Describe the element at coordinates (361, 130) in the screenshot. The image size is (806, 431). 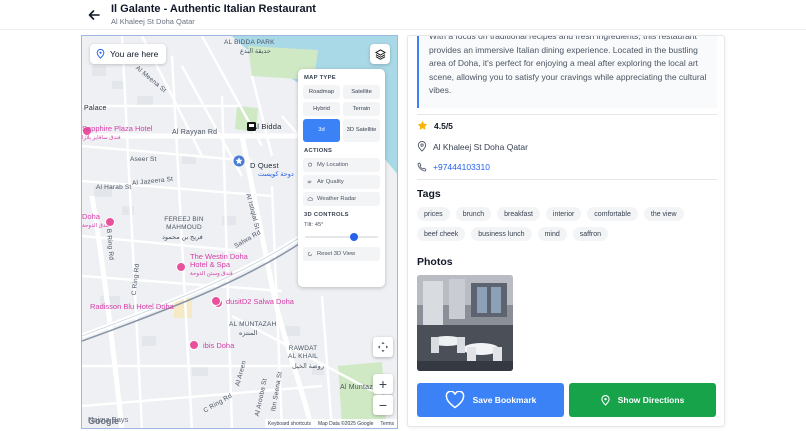
I see `map-type-3d-satellite: 3D Satellite` at that location.